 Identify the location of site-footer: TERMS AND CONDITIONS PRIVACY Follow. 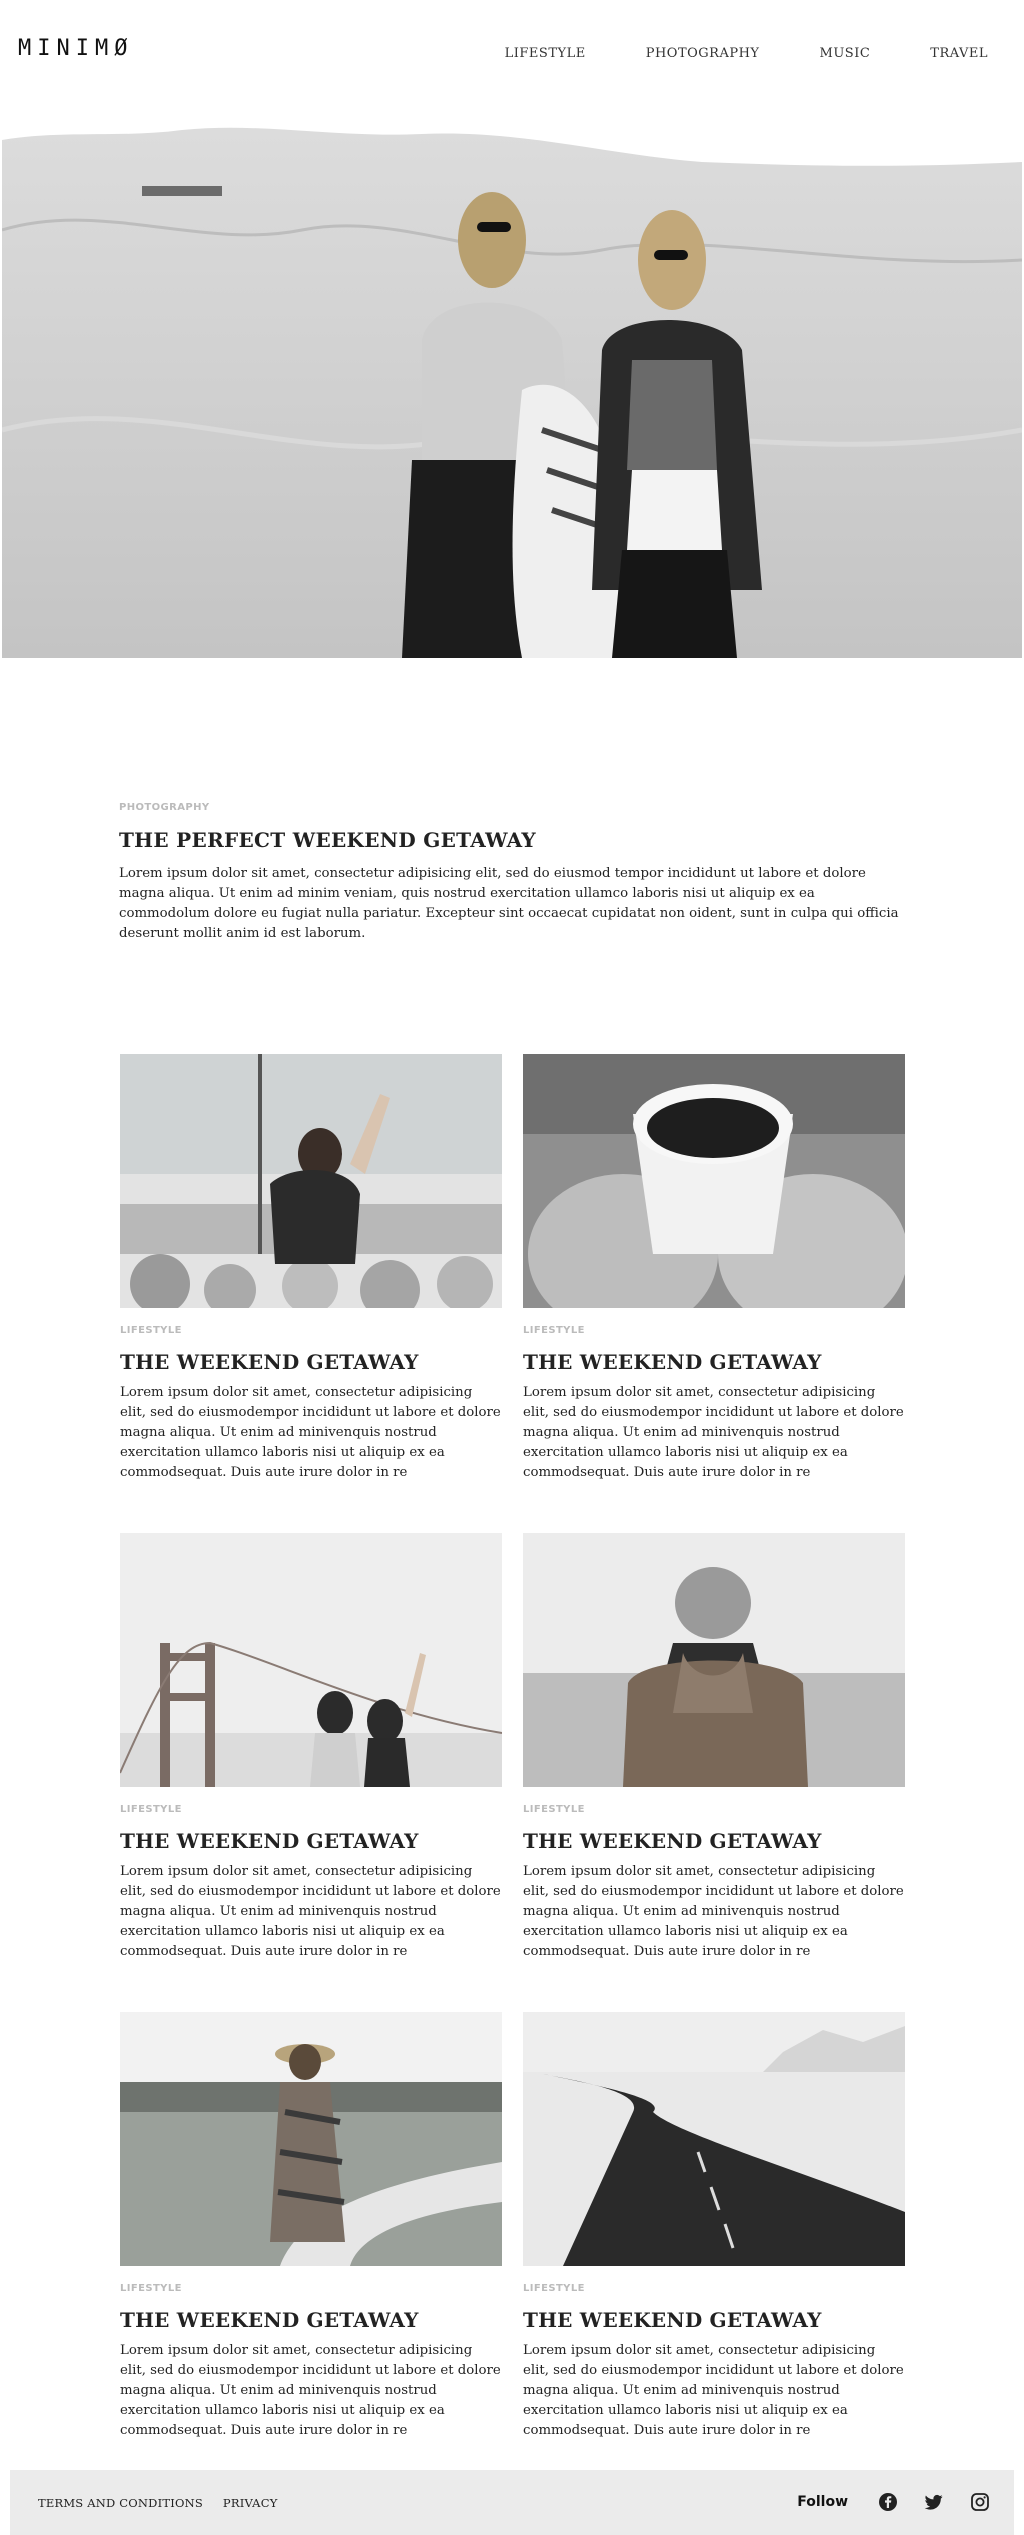
(512, 2502).